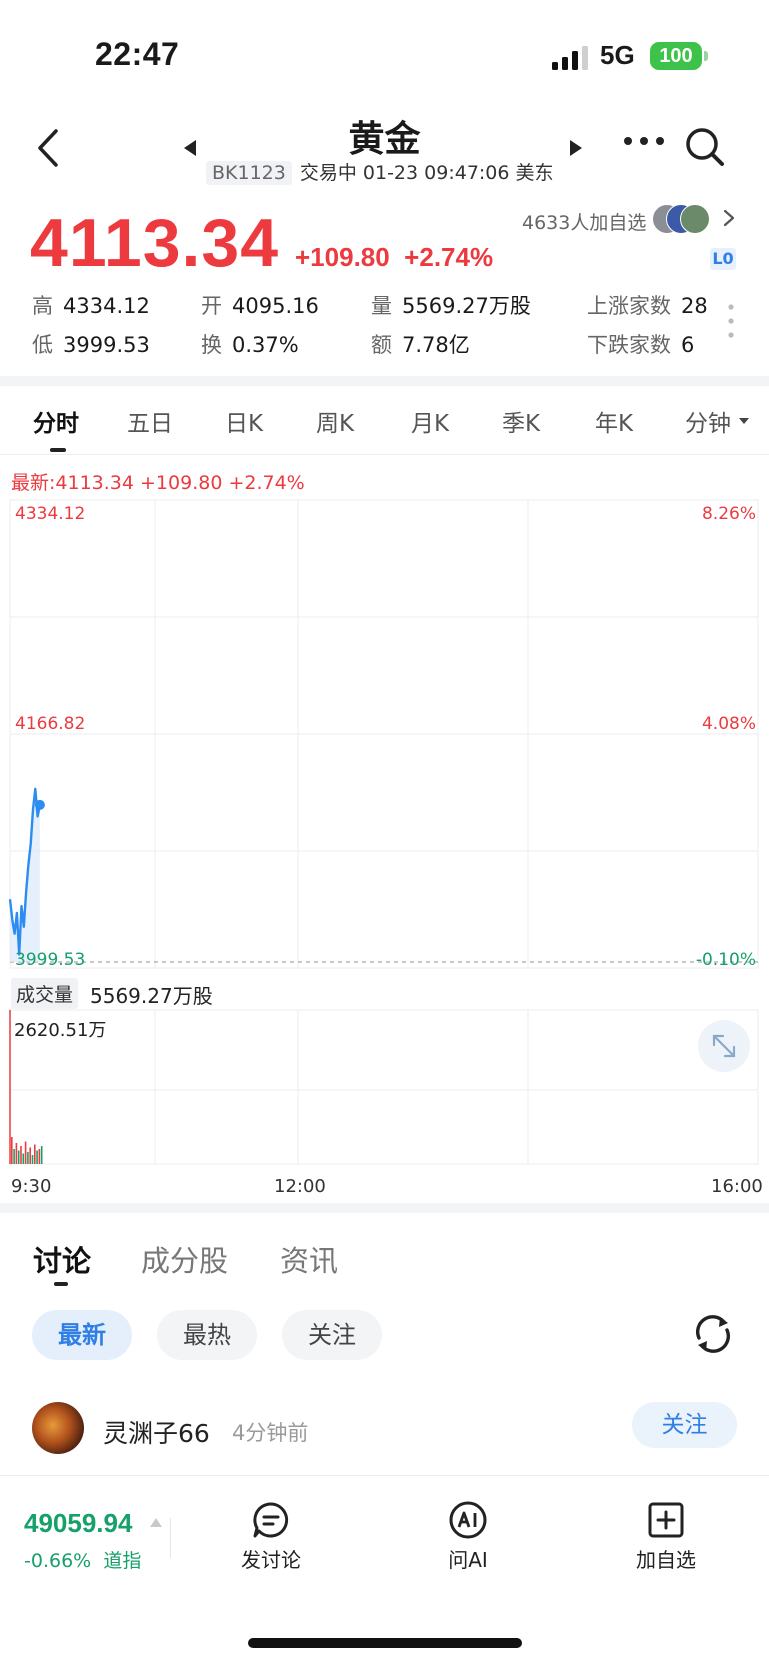  Describe the element at coordinates (468, 1560) in the screenshot. I see `ask-ai-label: 问AI` at that location.